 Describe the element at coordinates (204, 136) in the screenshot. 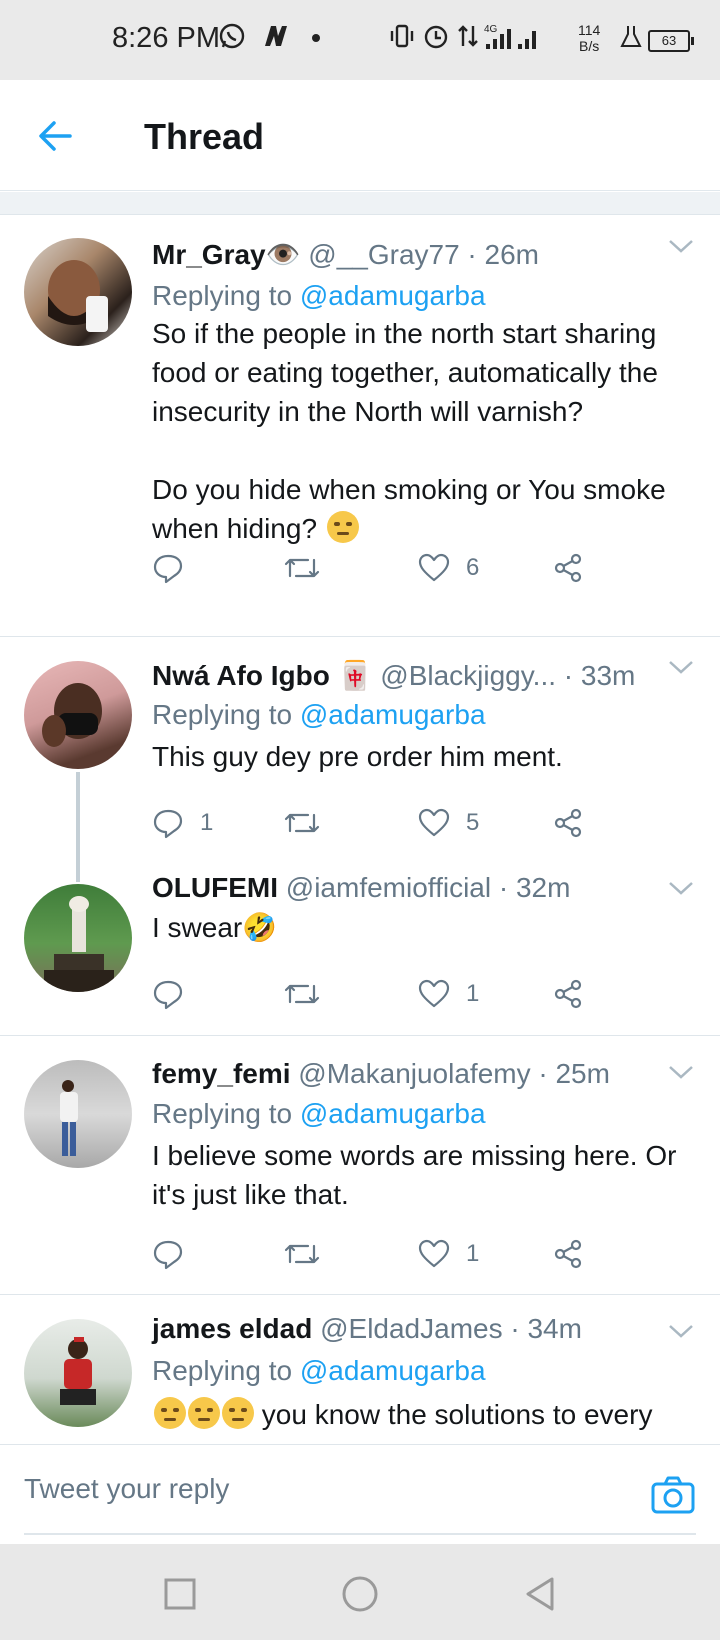

I see `page-title: Thread` at that location.